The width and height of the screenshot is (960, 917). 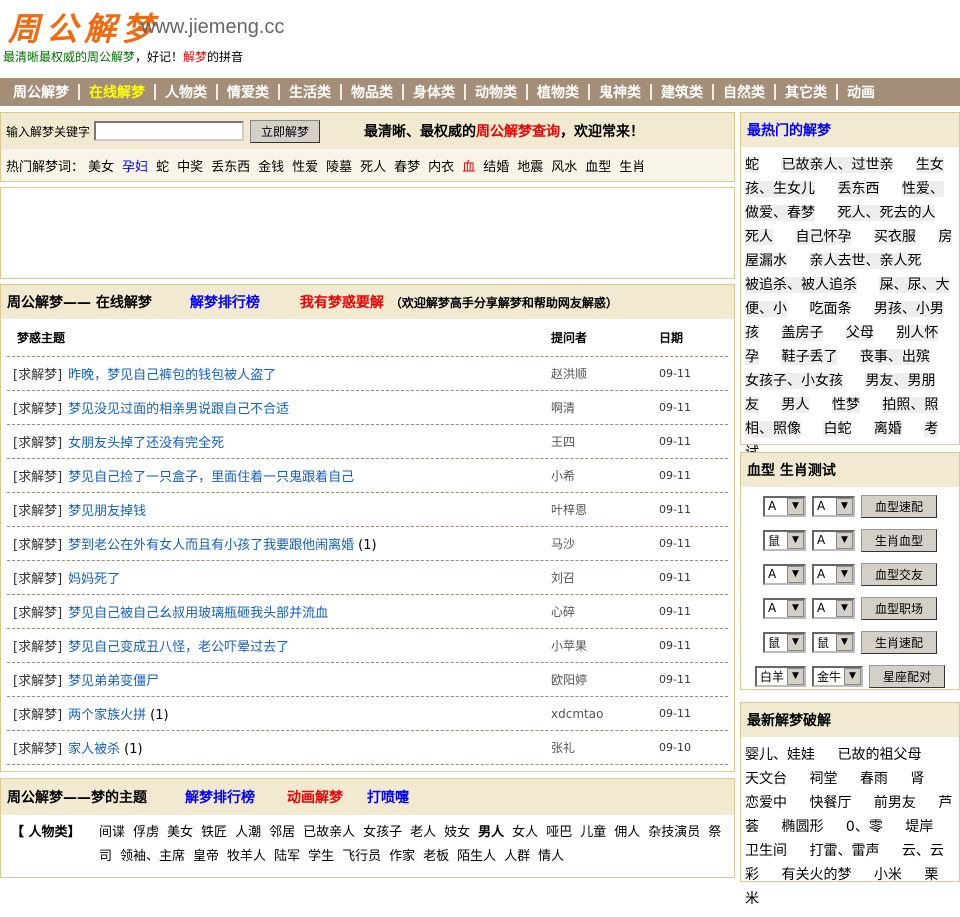 I want to click on theme-word: 作家, so click(x=402, y=856).